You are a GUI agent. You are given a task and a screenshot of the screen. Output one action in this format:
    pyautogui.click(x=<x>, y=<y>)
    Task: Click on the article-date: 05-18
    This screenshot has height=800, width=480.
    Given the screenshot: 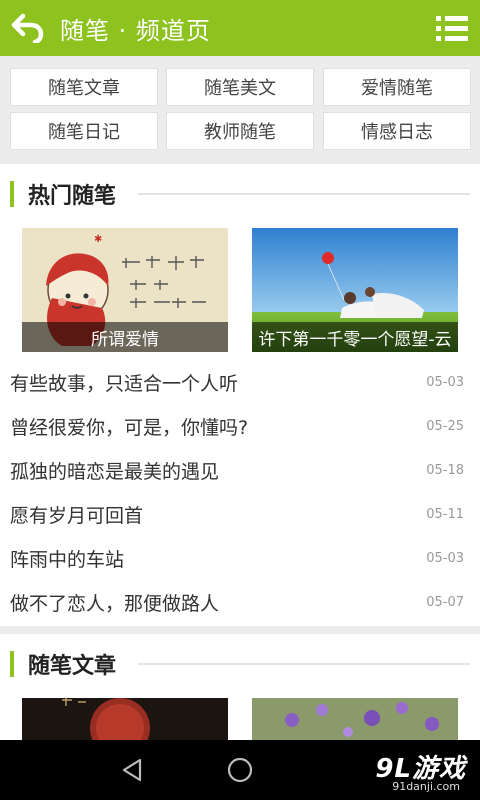 What is the action you would take?
    pyautogui.click(x=445, y=470)
    